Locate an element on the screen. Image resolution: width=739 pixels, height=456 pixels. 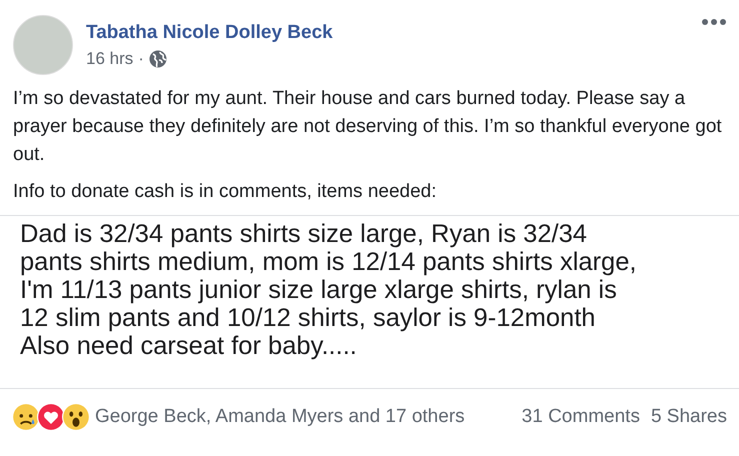
sad-reaction-icon is located at coordinates (26, 417).